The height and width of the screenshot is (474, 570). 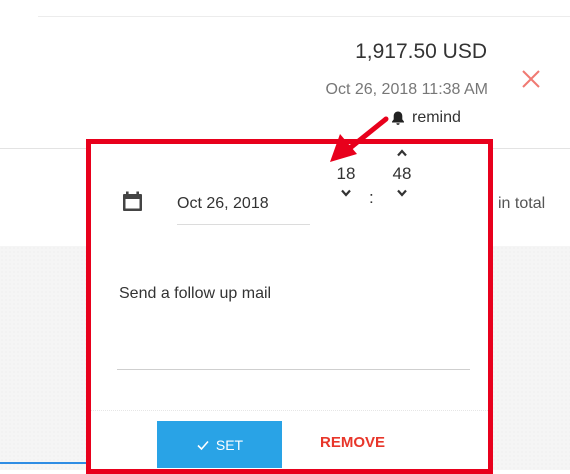 I want to click on top-divider, so click(x=304, y=16).